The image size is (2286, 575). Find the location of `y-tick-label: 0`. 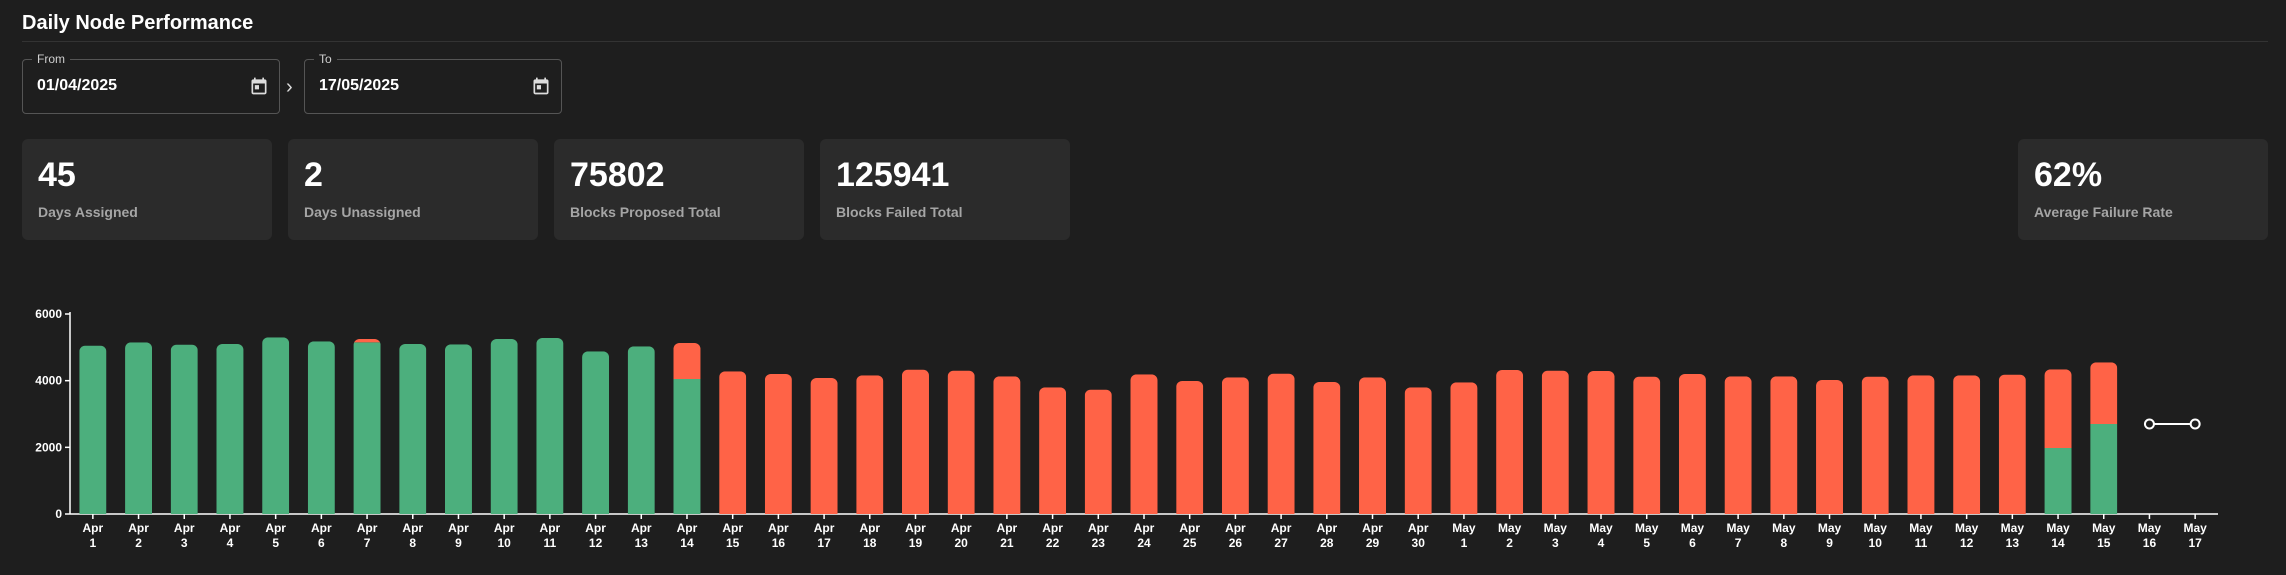

y-tick-label: 0 is located at coordinates (58, 514).